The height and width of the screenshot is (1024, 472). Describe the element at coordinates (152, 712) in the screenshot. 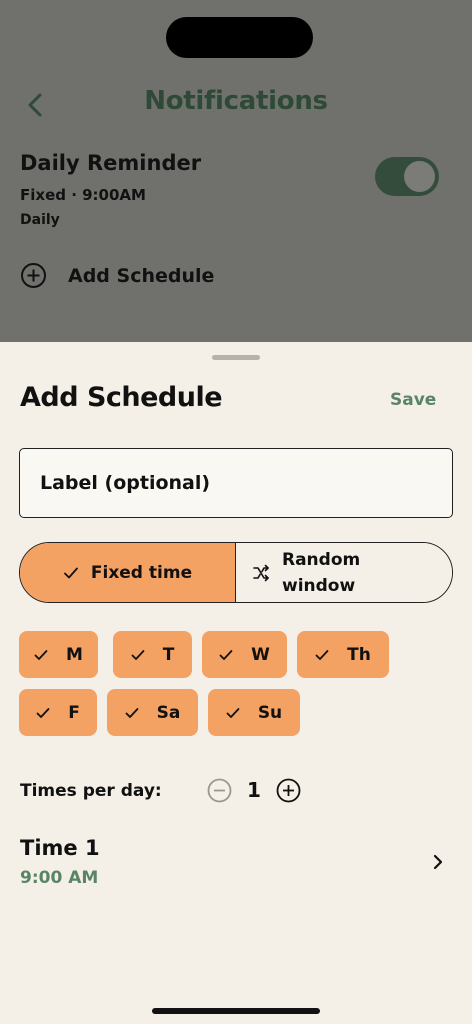

I see `day-chip-sa: Sa` at that location.